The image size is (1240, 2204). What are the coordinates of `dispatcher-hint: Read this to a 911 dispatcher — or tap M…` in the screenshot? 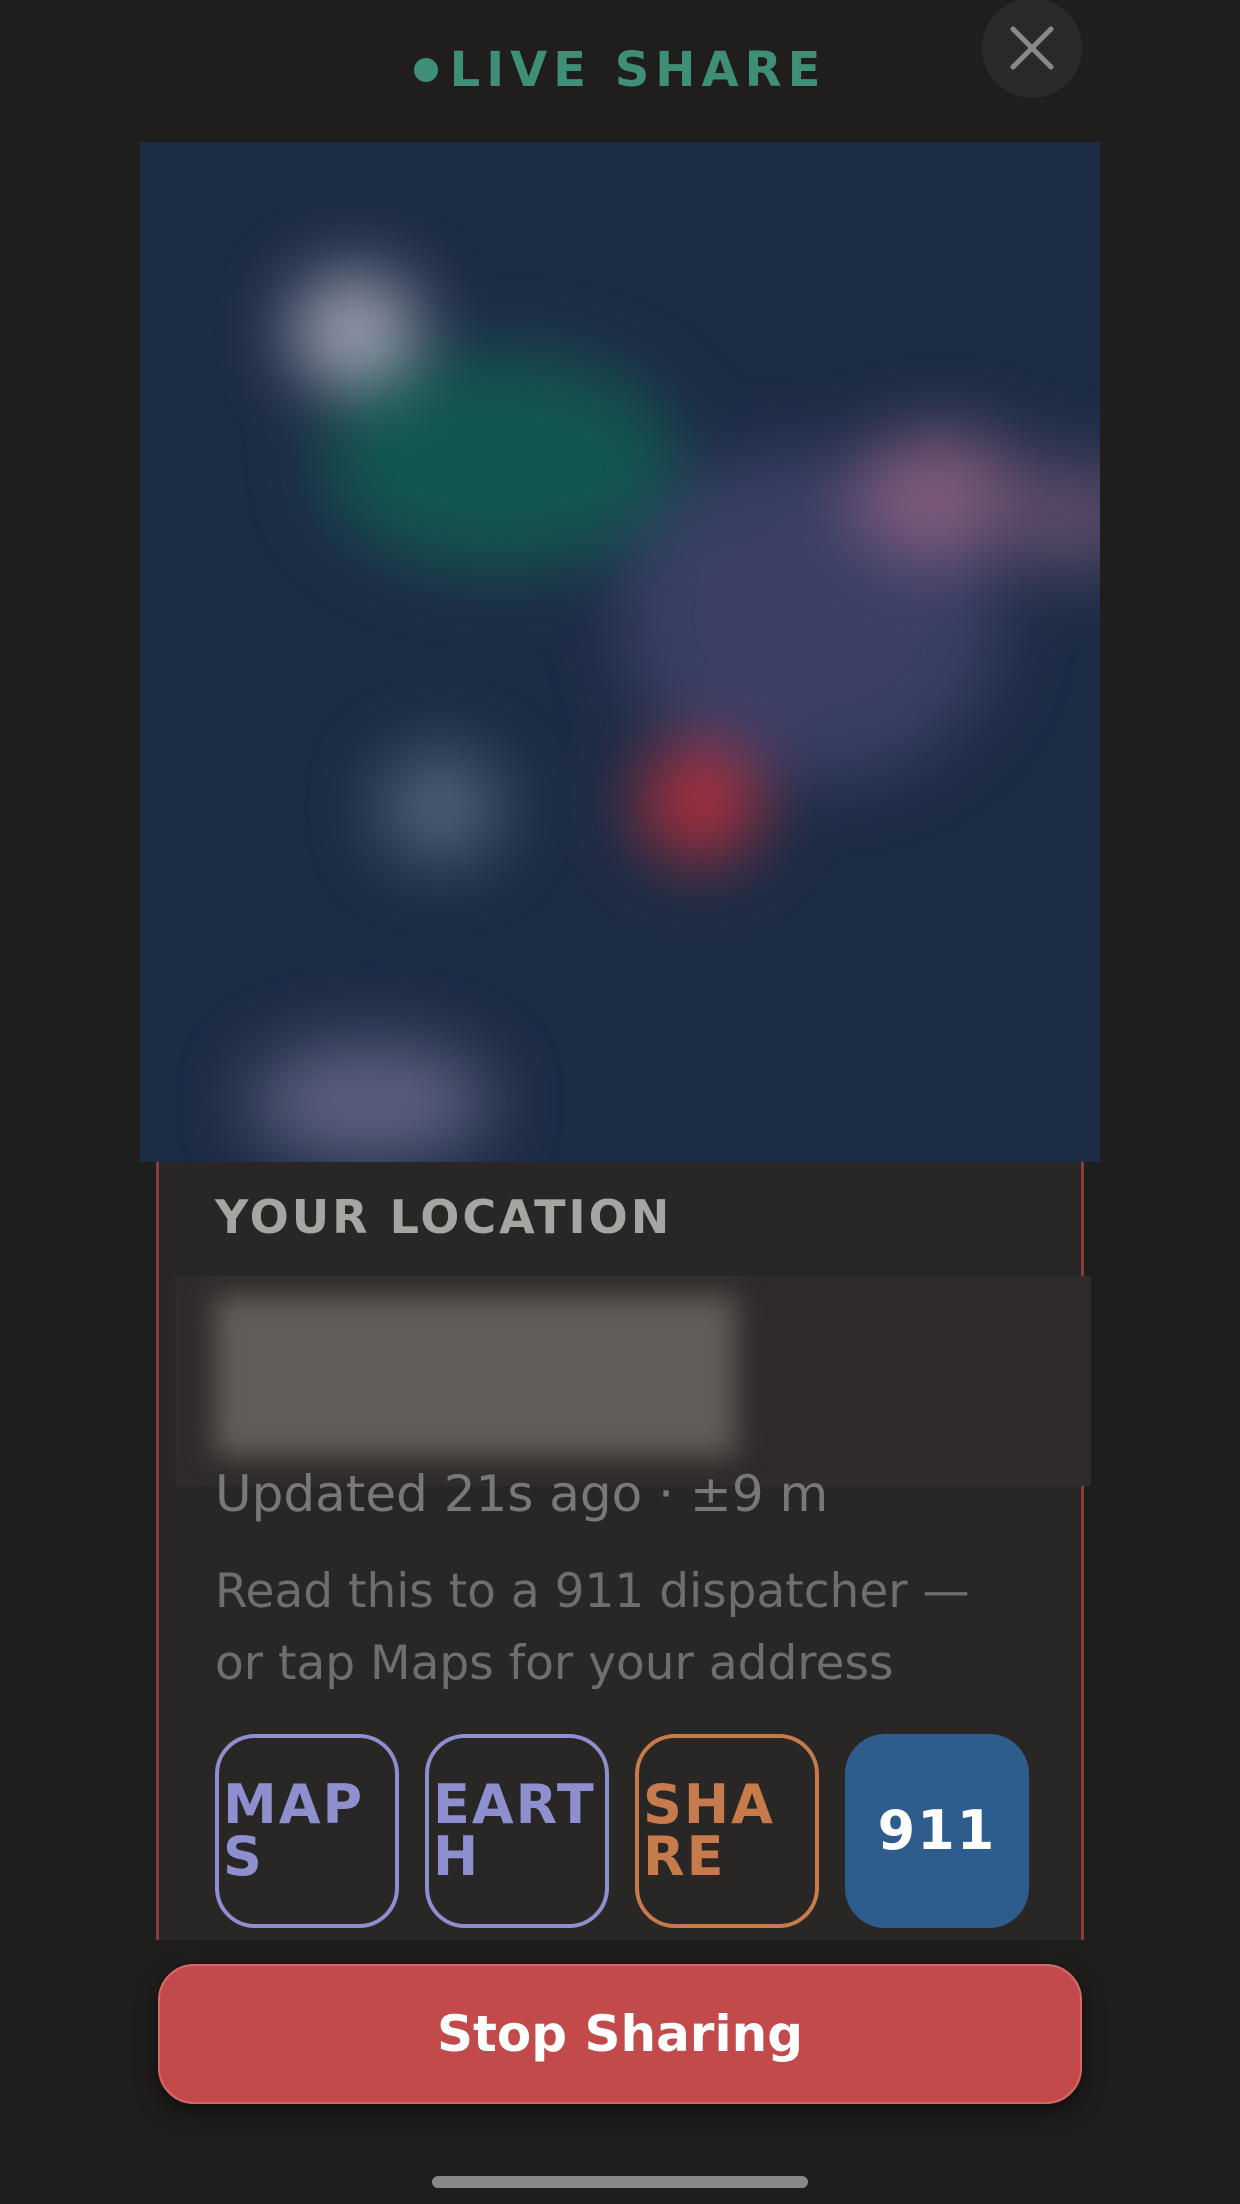 It's located at (625, 1628).